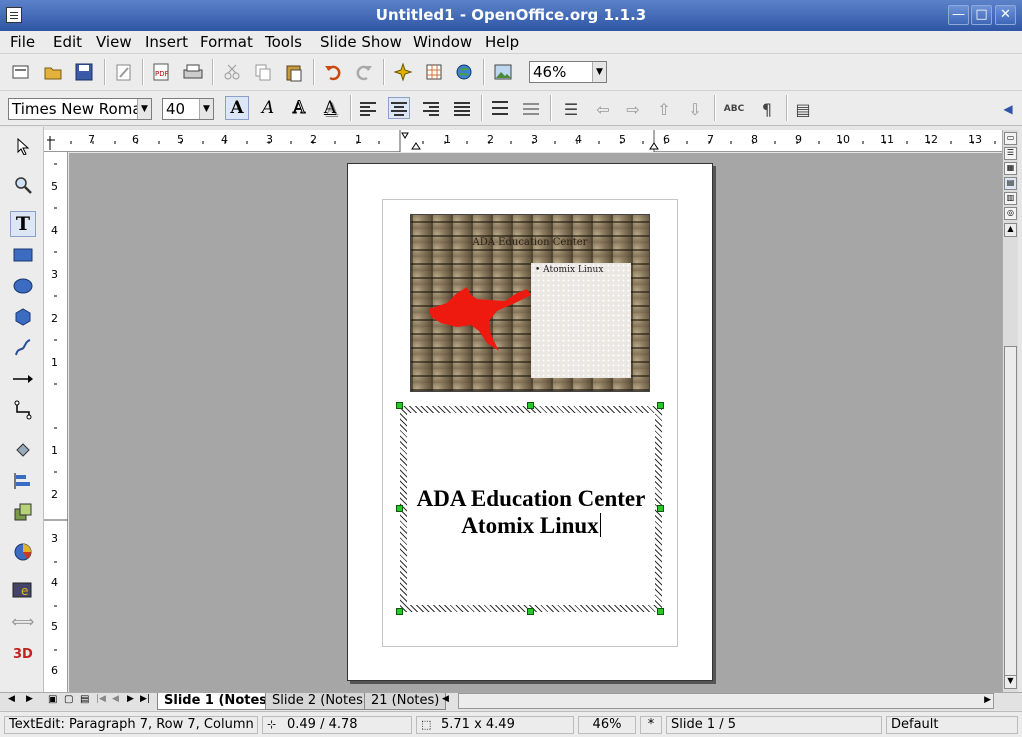 This screenshot has height=737, width=1022. I want to click on 3d-objects-icon: e, so click(23, 590).